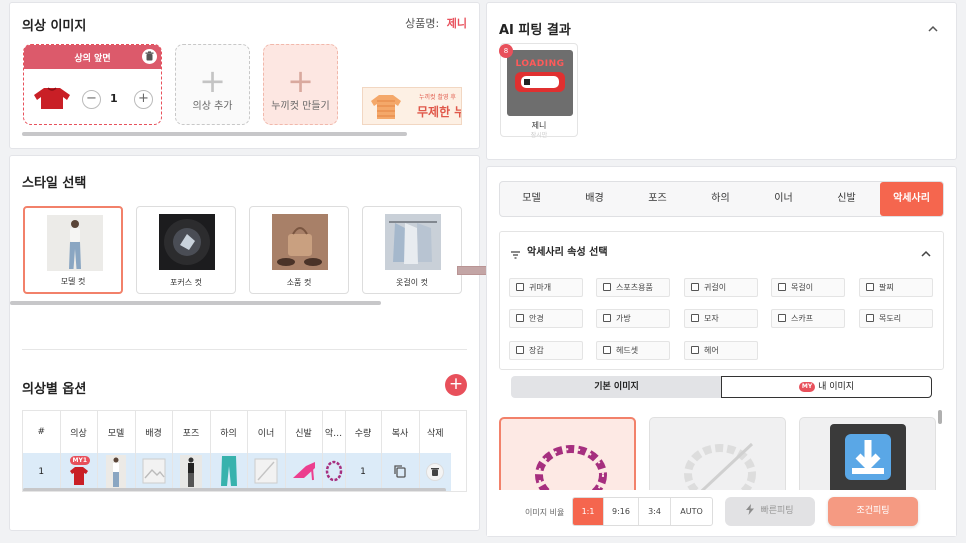  Describe the element at coordinates (538, 91) in the screenshot. I see `result-card: LOADING 8 제니 잠시만` at that location.